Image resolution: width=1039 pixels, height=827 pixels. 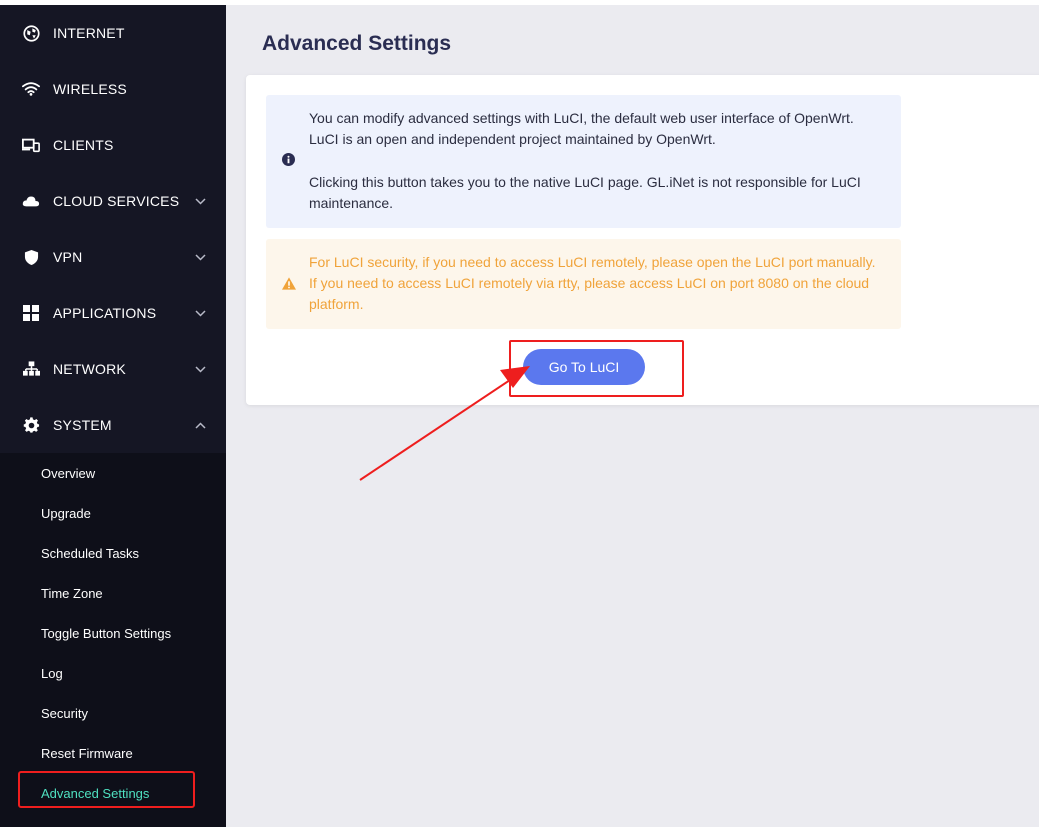 What do you see at coordinates (584, 367) in the screenshot?
I see `go-to-luci-button: Go To LuCI` at bounding box center [584, 367].